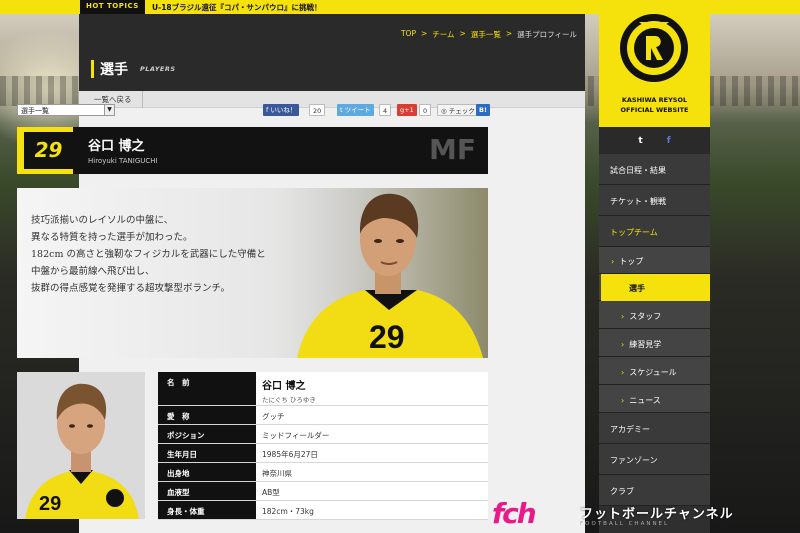  Describe the element at coordinates (131, 288) in the screenshot. I see `catchcopy-line: 抜群の得点感覚を発揮する超攻撃型ボランチ。` at that location.